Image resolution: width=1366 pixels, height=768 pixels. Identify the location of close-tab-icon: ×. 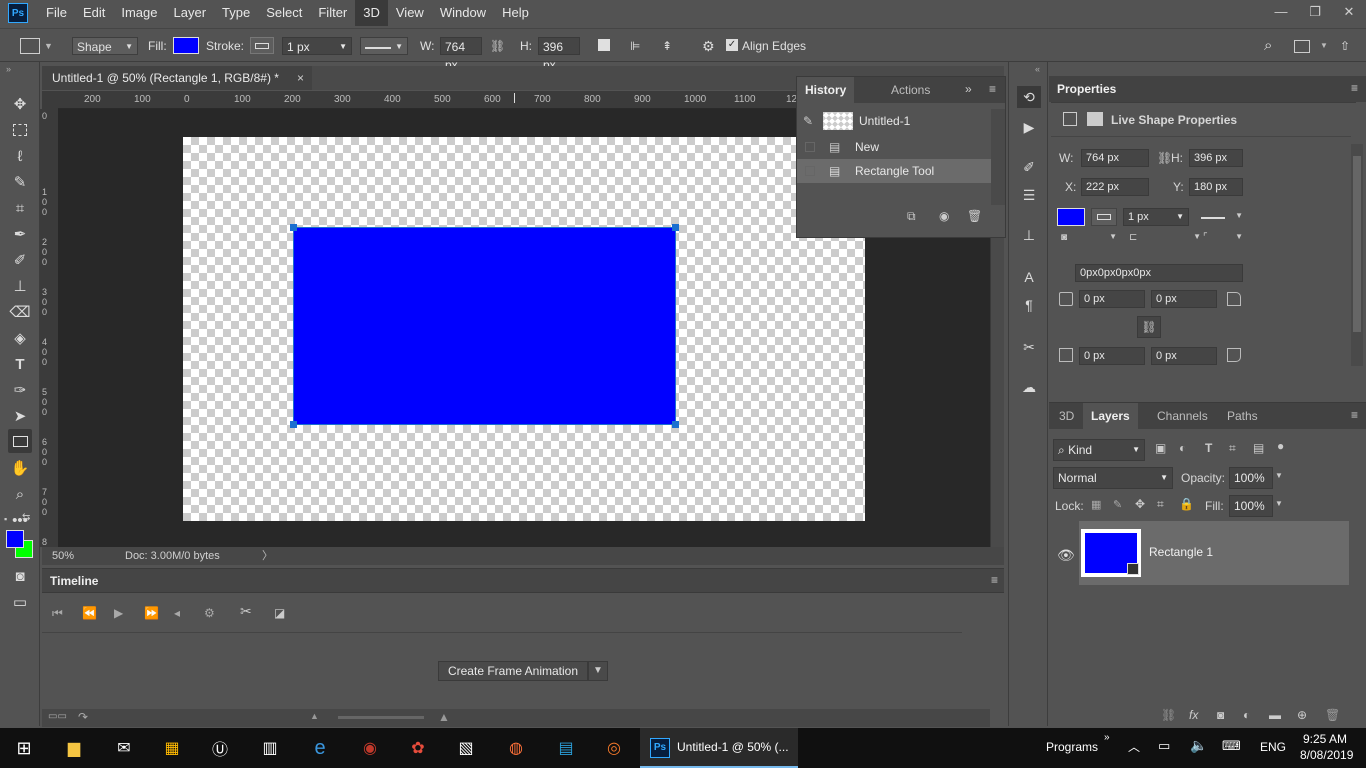
(300, 78).